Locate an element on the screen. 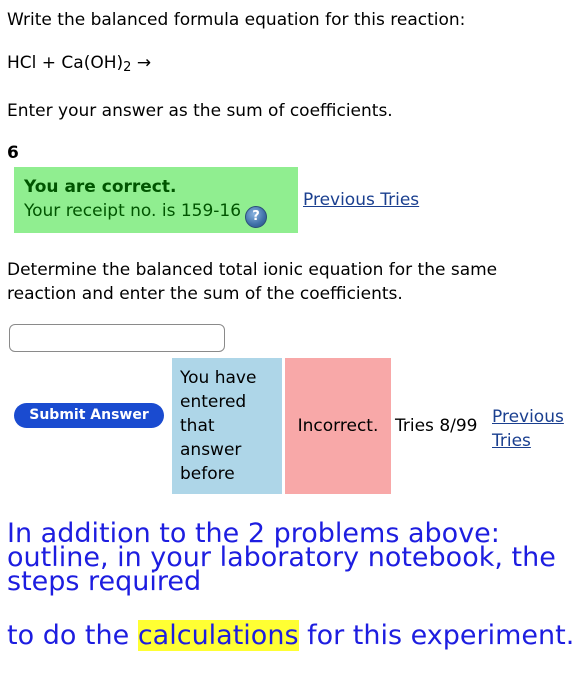 This screenshot has width=581, height=700. tries-counter: Tries 8/99 is located at coordinates (436, 426).